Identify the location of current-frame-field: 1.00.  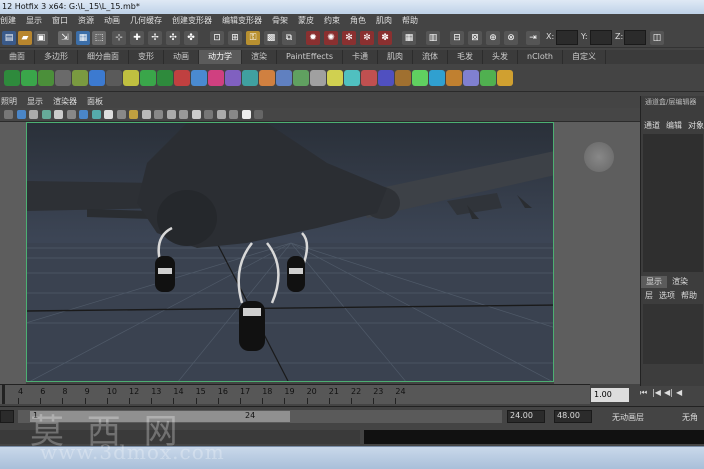
(610, 395).